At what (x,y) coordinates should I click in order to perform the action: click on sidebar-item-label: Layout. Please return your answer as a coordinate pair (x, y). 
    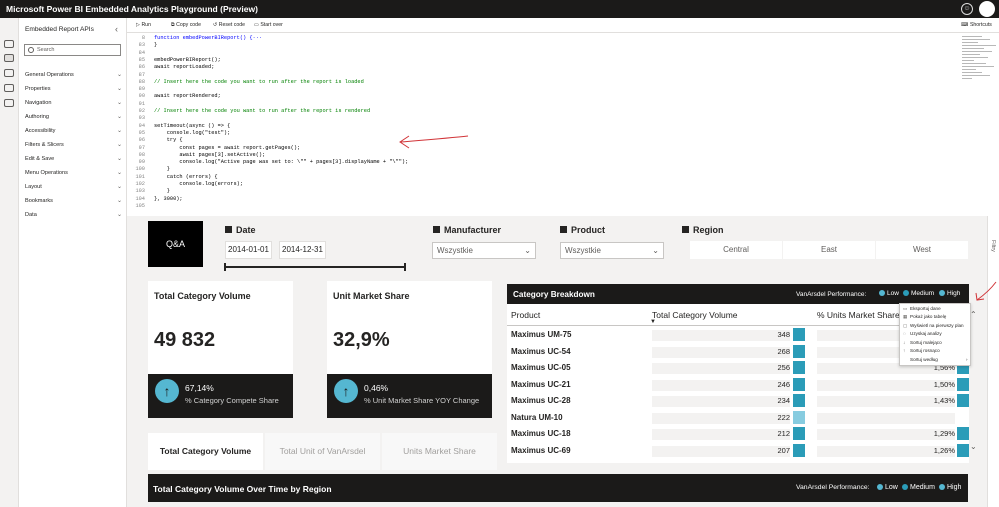
    Looking at the image, I should click on (33, 187).